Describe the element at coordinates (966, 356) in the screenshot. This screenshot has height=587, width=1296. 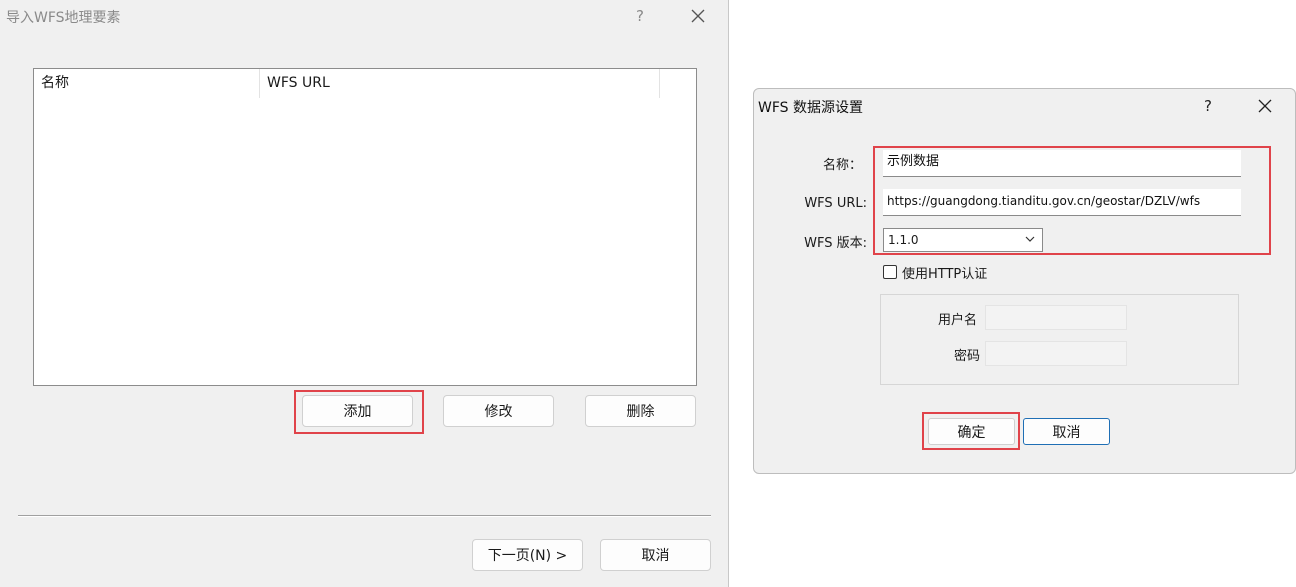
I see `password-label: 密码` at that location.